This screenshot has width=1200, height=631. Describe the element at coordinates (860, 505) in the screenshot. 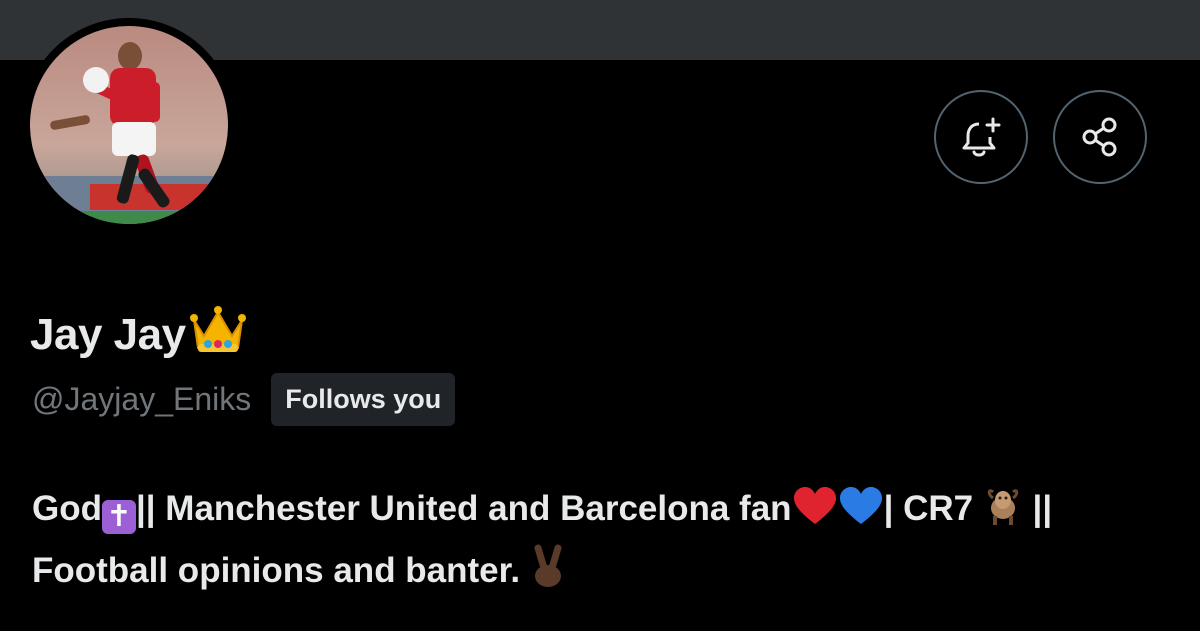

I see `blue-heart-emoji` at that location.